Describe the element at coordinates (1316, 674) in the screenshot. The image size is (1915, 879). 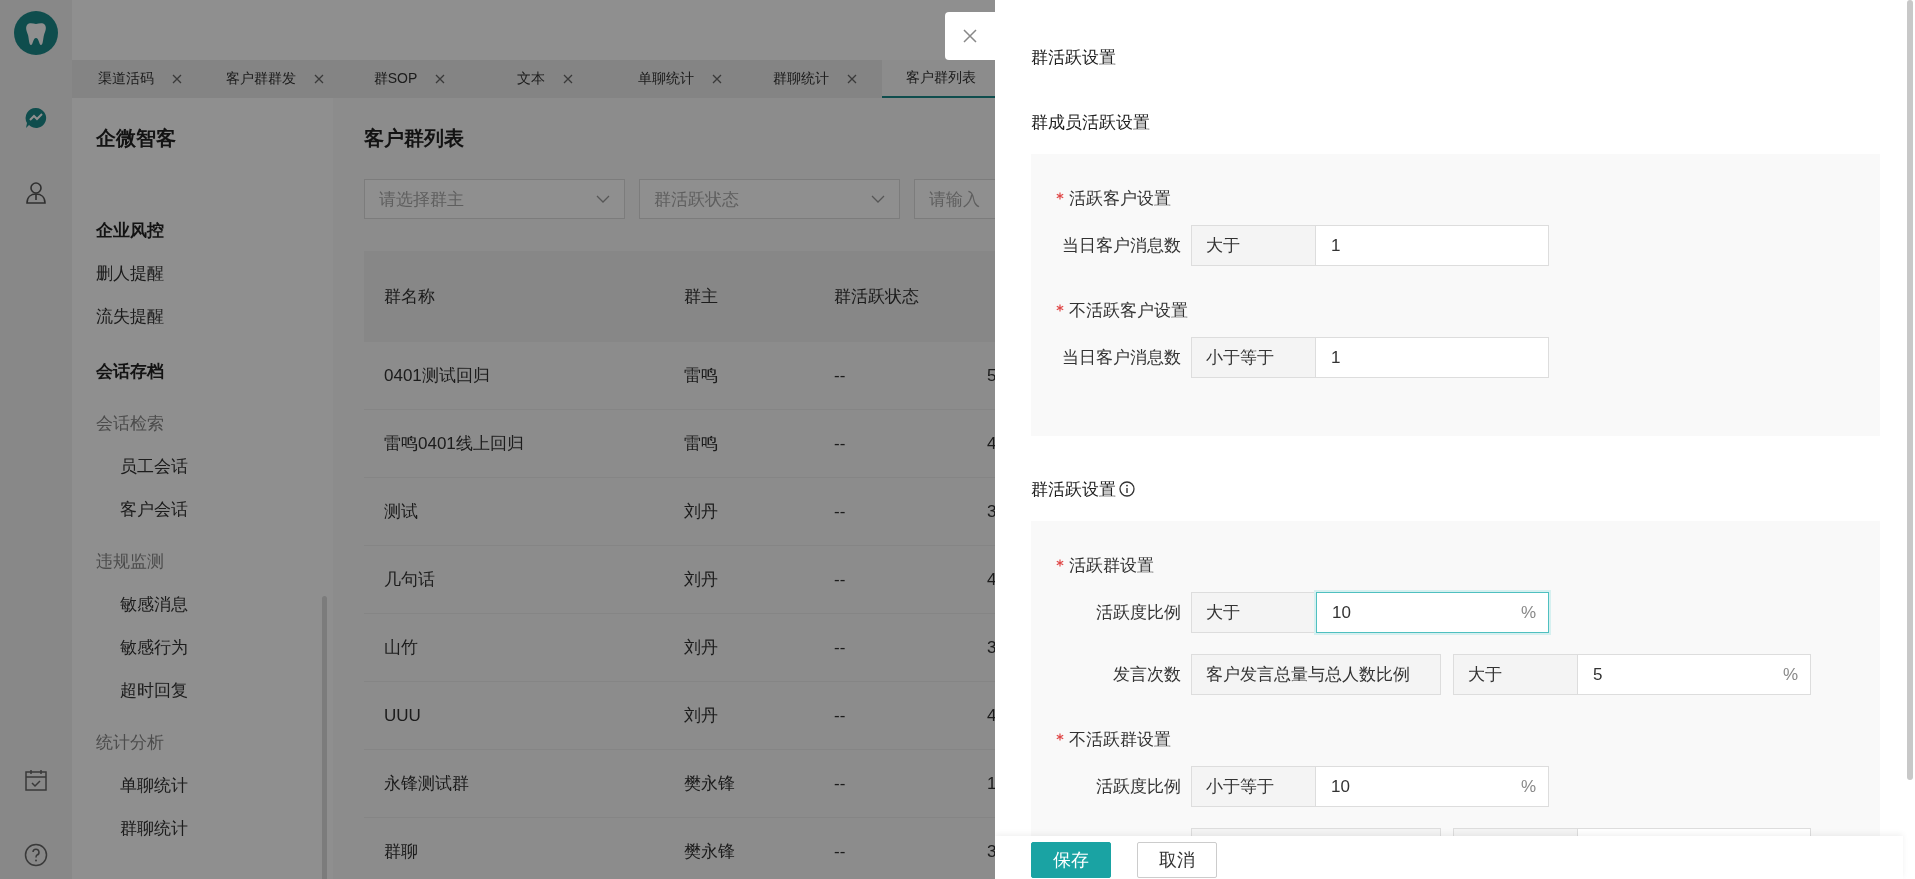
I see `operator-box: 客户发言总量与总人数比例` at that location.